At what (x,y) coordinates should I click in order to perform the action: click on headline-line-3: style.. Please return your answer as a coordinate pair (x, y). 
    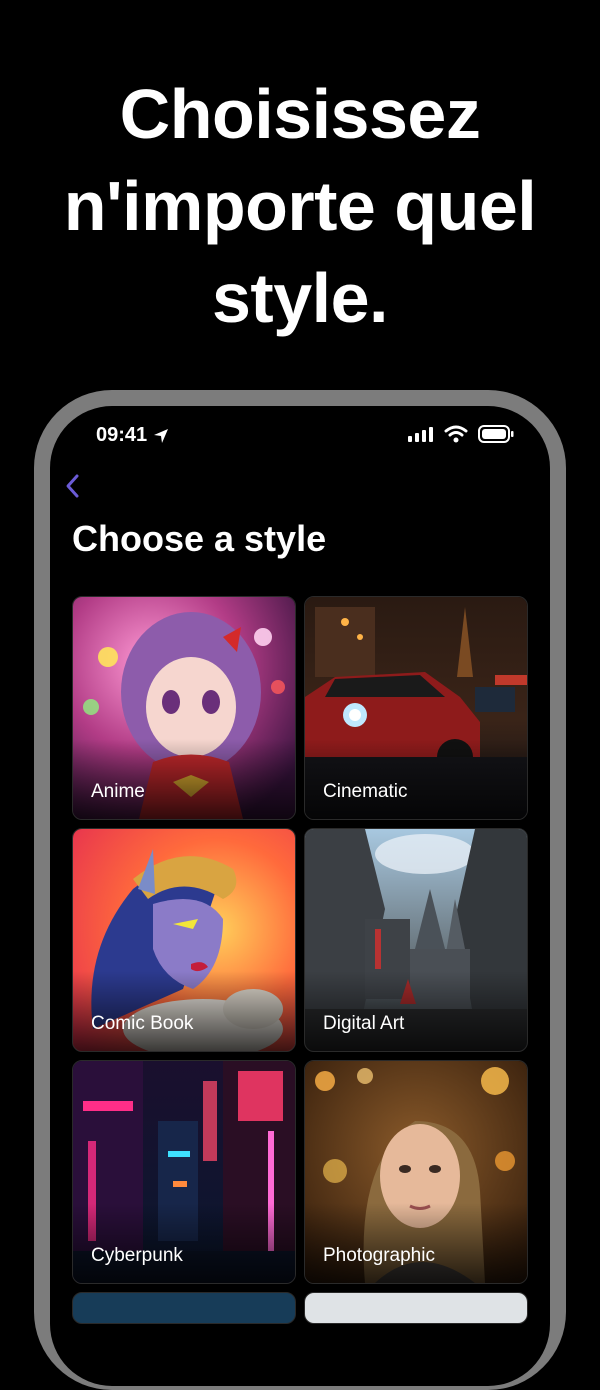
    Looking at the image, I should click on (300, 298).